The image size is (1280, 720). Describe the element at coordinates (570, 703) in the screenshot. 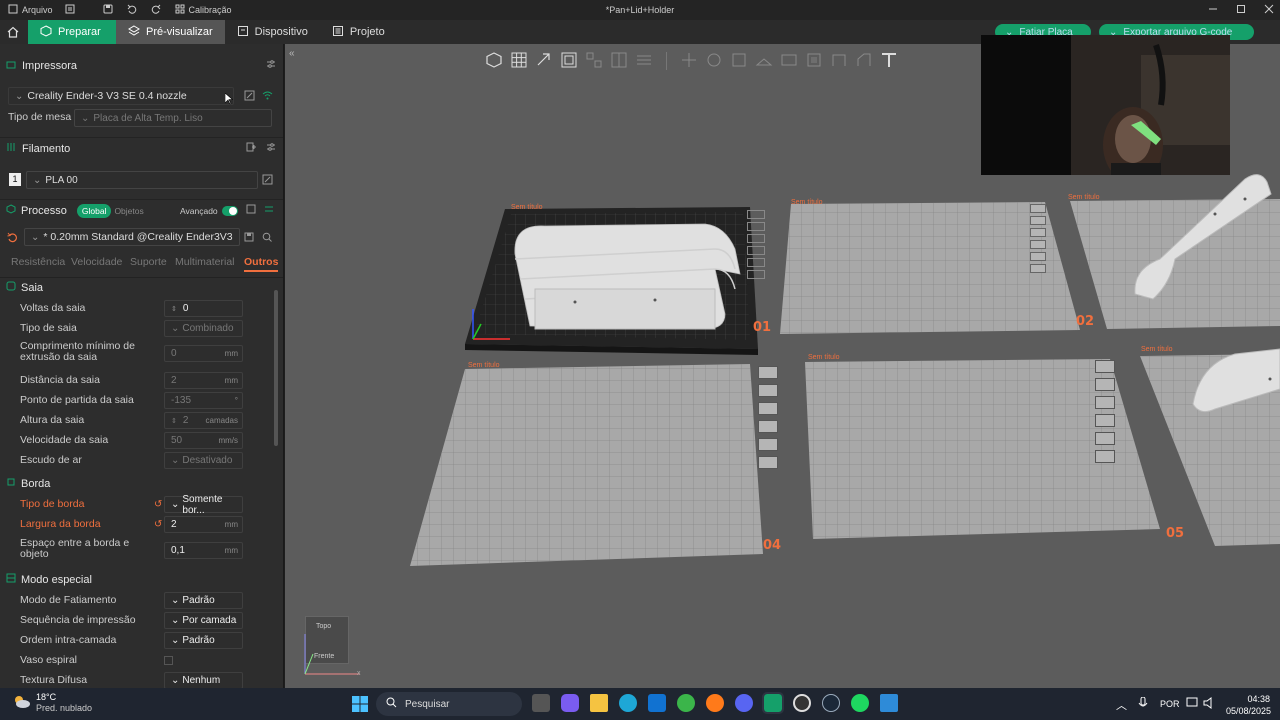

I see `copilot-icon` at that location.